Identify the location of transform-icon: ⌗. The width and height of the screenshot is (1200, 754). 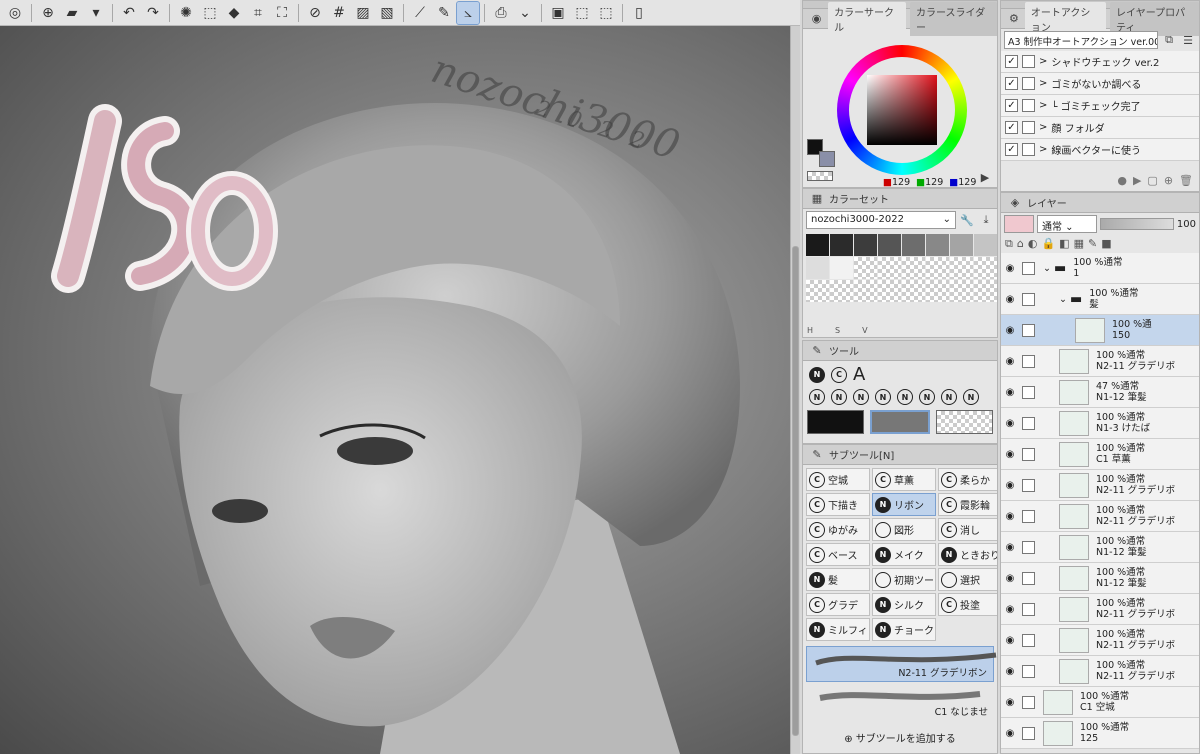
(258, 13).